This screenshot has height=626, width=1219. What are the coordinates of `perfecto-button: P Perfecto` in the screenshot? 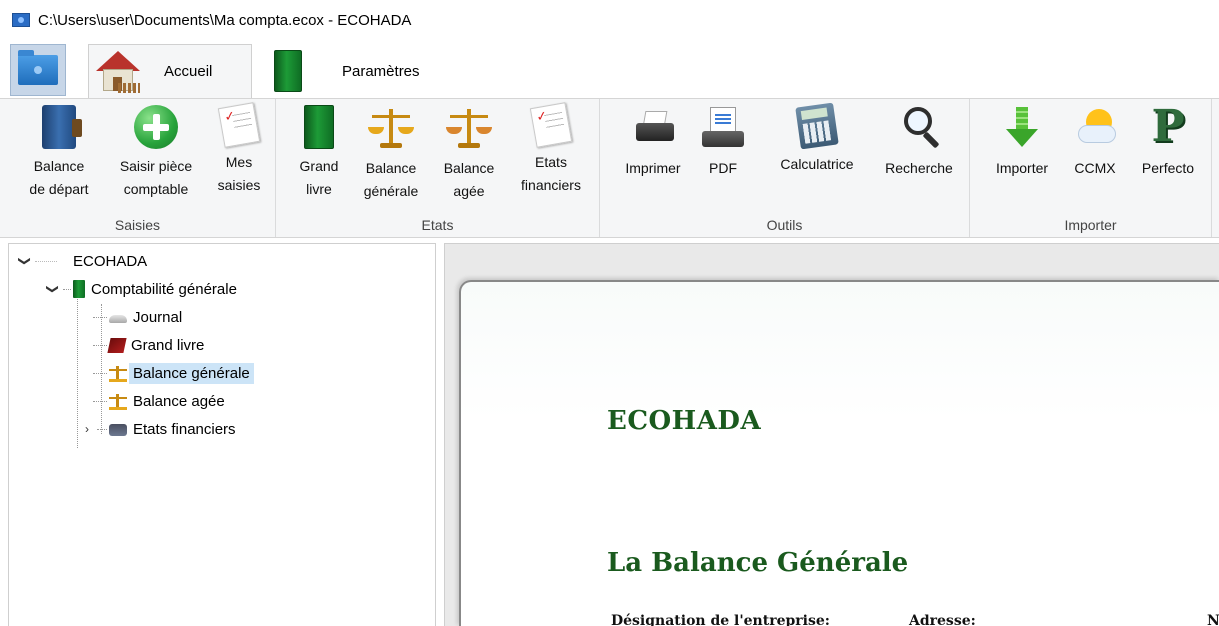 It's located at (1168, 142).